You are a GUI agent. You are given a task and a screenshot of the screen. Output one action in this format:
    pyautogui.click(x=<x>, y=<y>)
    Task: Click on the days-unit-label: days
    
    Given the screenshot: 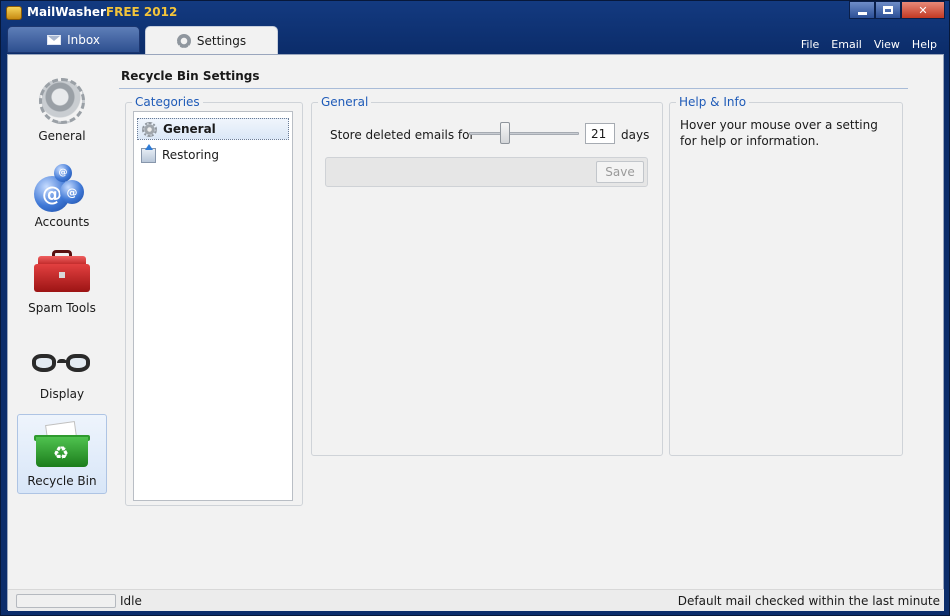 What is the action you would take?
    pyautogui.click(x=635, y=135)
    